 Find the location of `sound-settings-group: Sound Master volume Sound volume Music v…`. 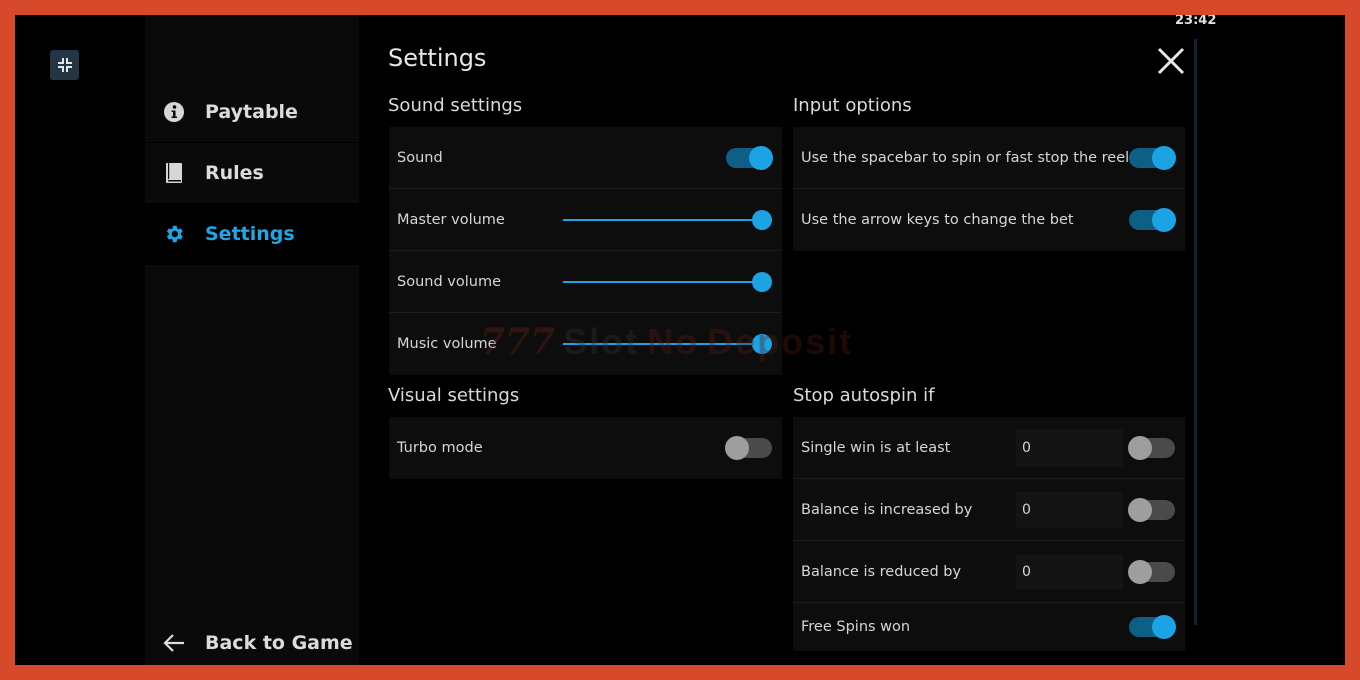

sound-settings-group: Sound Master volume Sound volume Music v… is located at coordinates (585, 251).